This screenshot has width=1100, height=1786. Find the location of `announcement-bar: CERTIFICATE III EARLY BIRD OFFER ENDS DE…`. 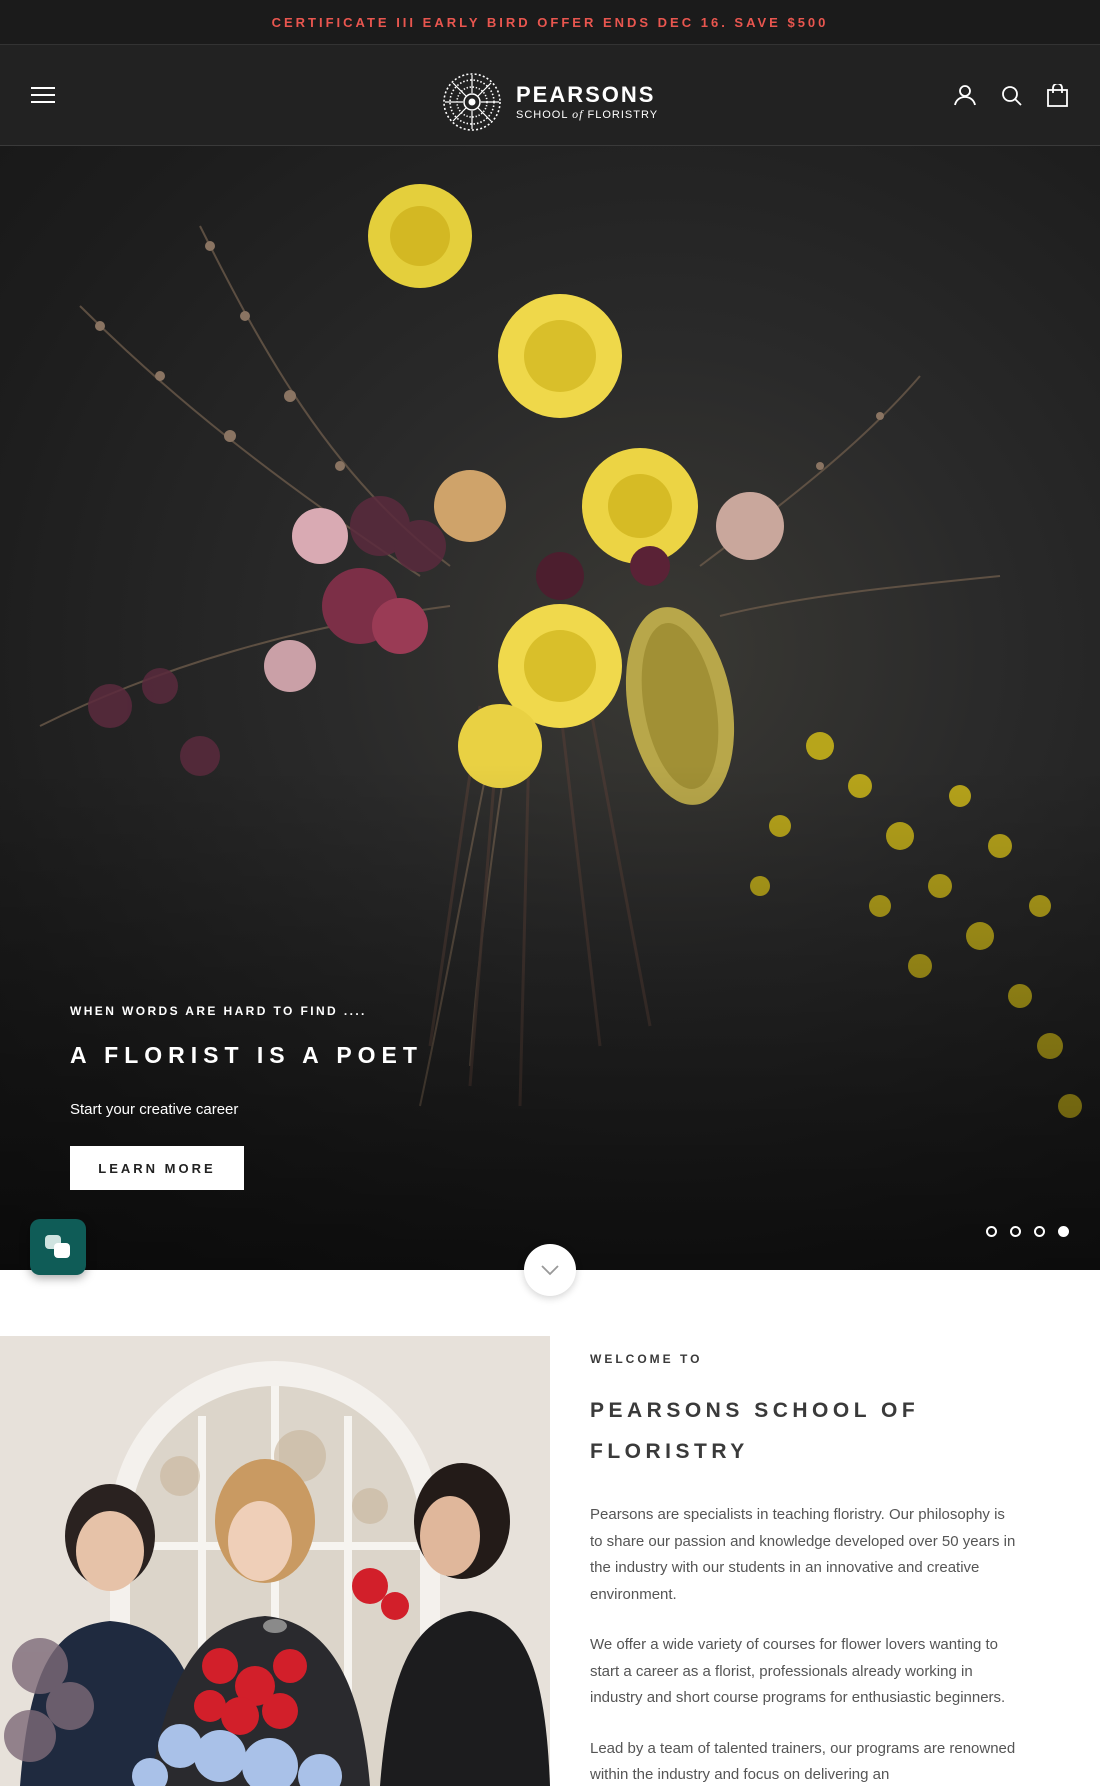

announcement-bar: CERTIFICATE III EARLY BIRD OFFER ENDS DE… is located at coordinates (550, 22).